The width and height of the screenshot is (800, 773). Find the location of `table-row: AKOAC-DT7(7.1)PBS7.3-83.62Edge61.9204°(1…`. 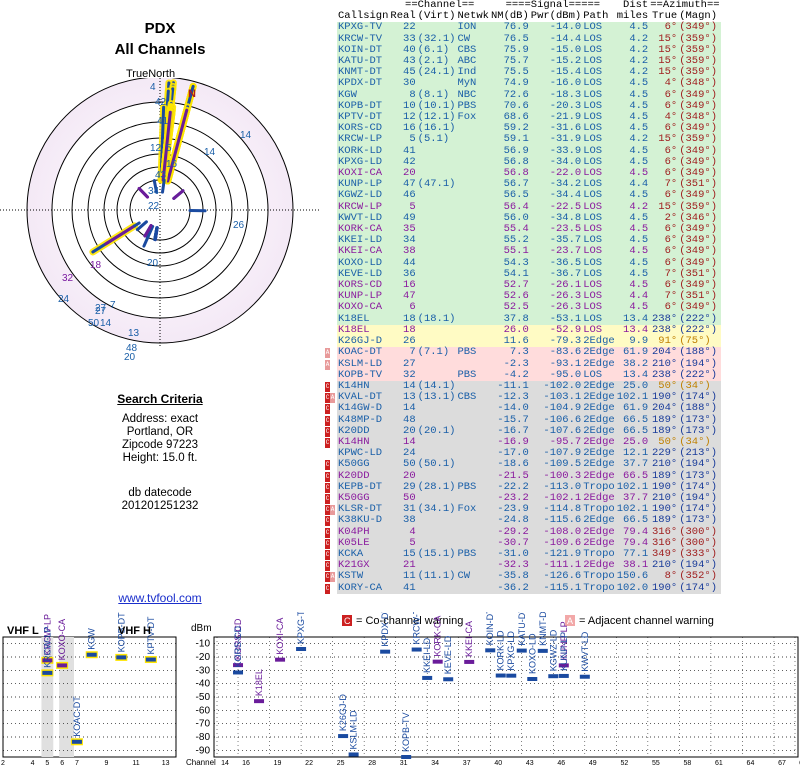

table-row: AKOAC-DT7(7.1)PBS7.3-83.62Edge61.9204°(1… is located at coordinates (523, 352).